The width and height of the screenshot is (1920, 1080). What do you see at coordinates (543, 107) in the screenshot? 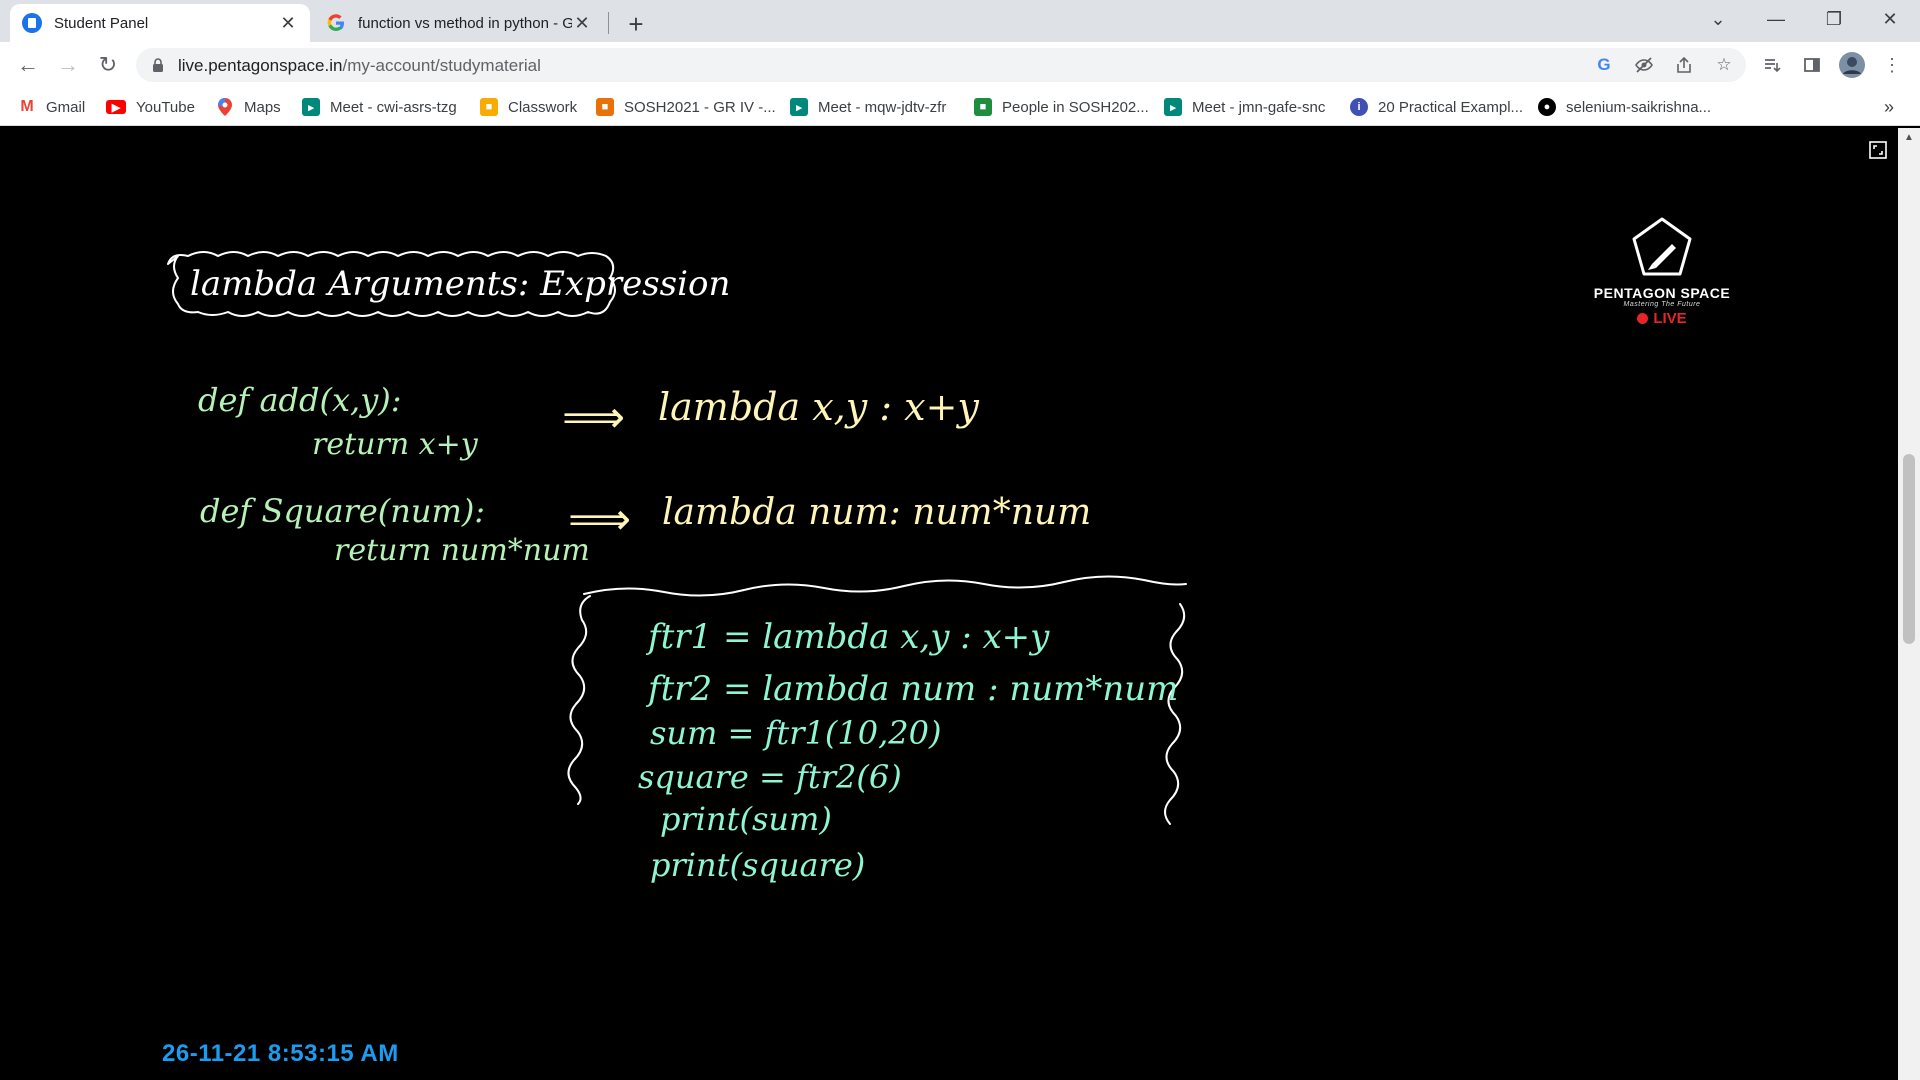
I see `bookmark-label: Classwork` at bounding box center [543, 107].